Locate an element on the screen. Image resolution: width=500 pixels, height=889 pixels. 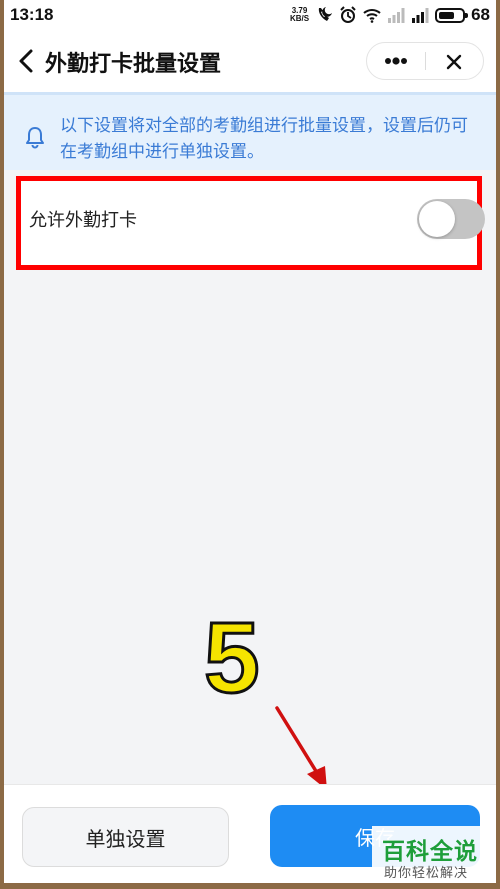
alarm-icon is located at coordinates (348, 14).